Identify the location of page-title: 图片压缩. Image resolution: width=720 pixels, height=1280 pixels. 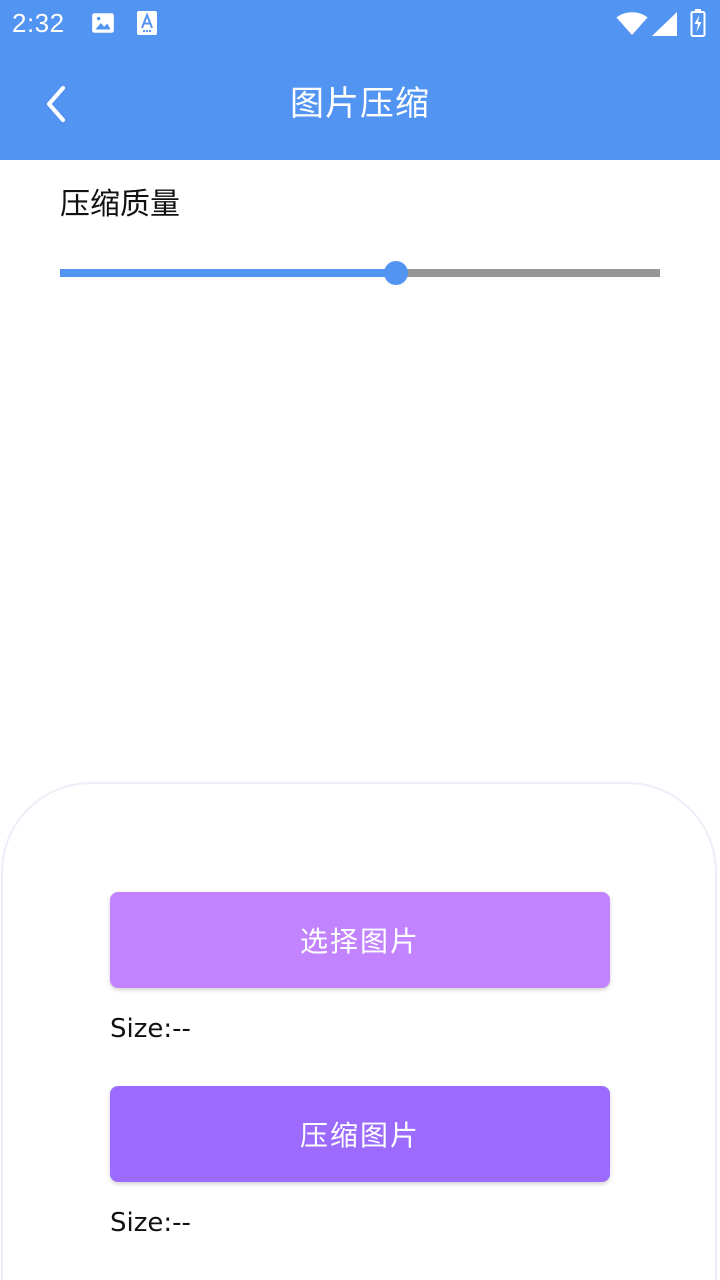
(360, 104).